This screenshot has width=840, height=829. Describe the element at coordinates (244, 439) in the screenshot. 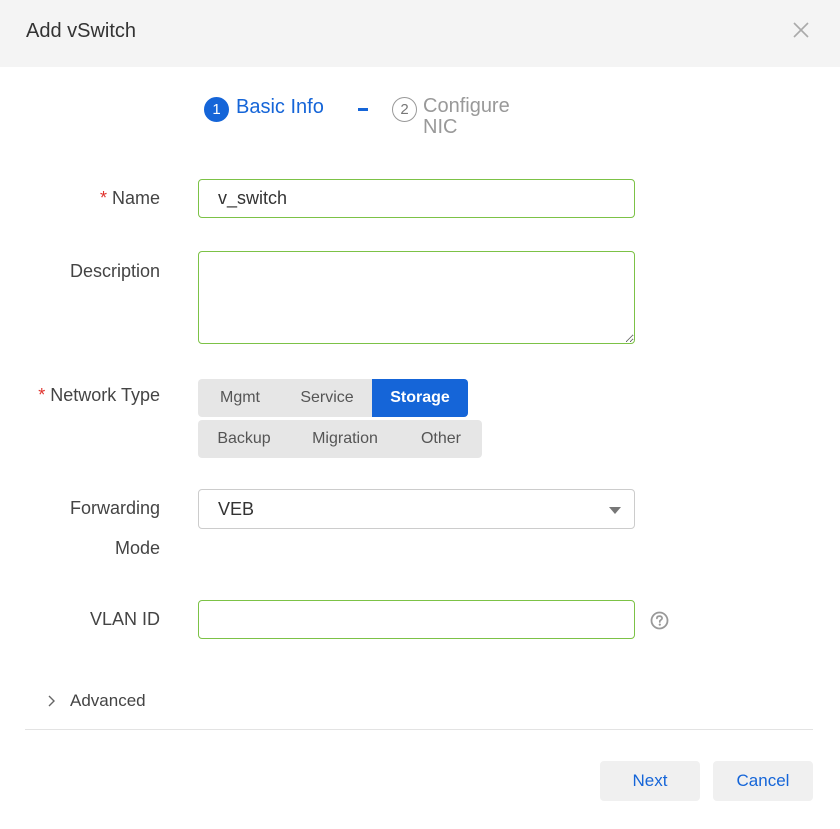

I see `network-type-option-backup: Backup` at that location.